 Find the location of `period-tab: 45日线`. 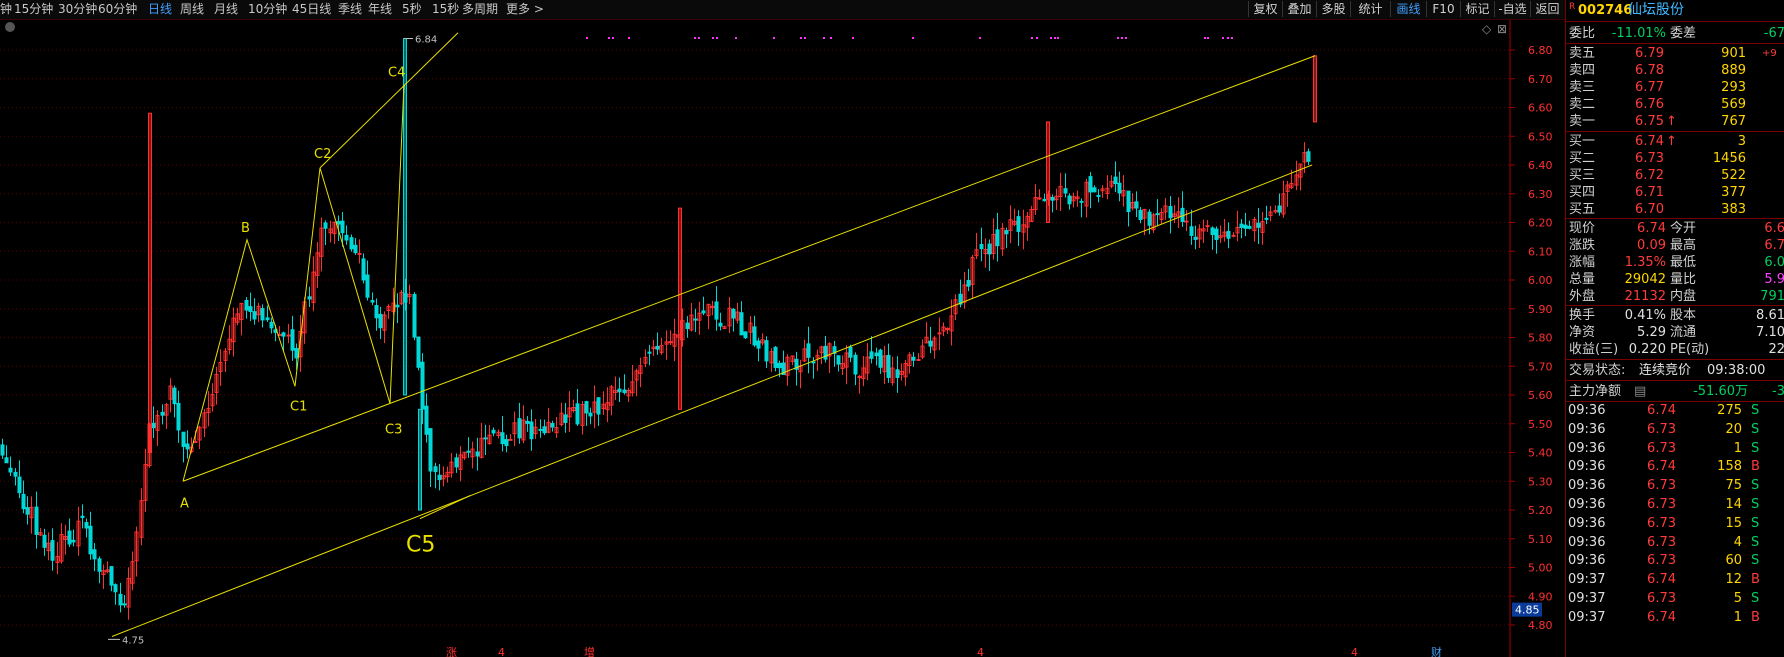

period-tab: 45日线 is located at coordinates (311, 9).